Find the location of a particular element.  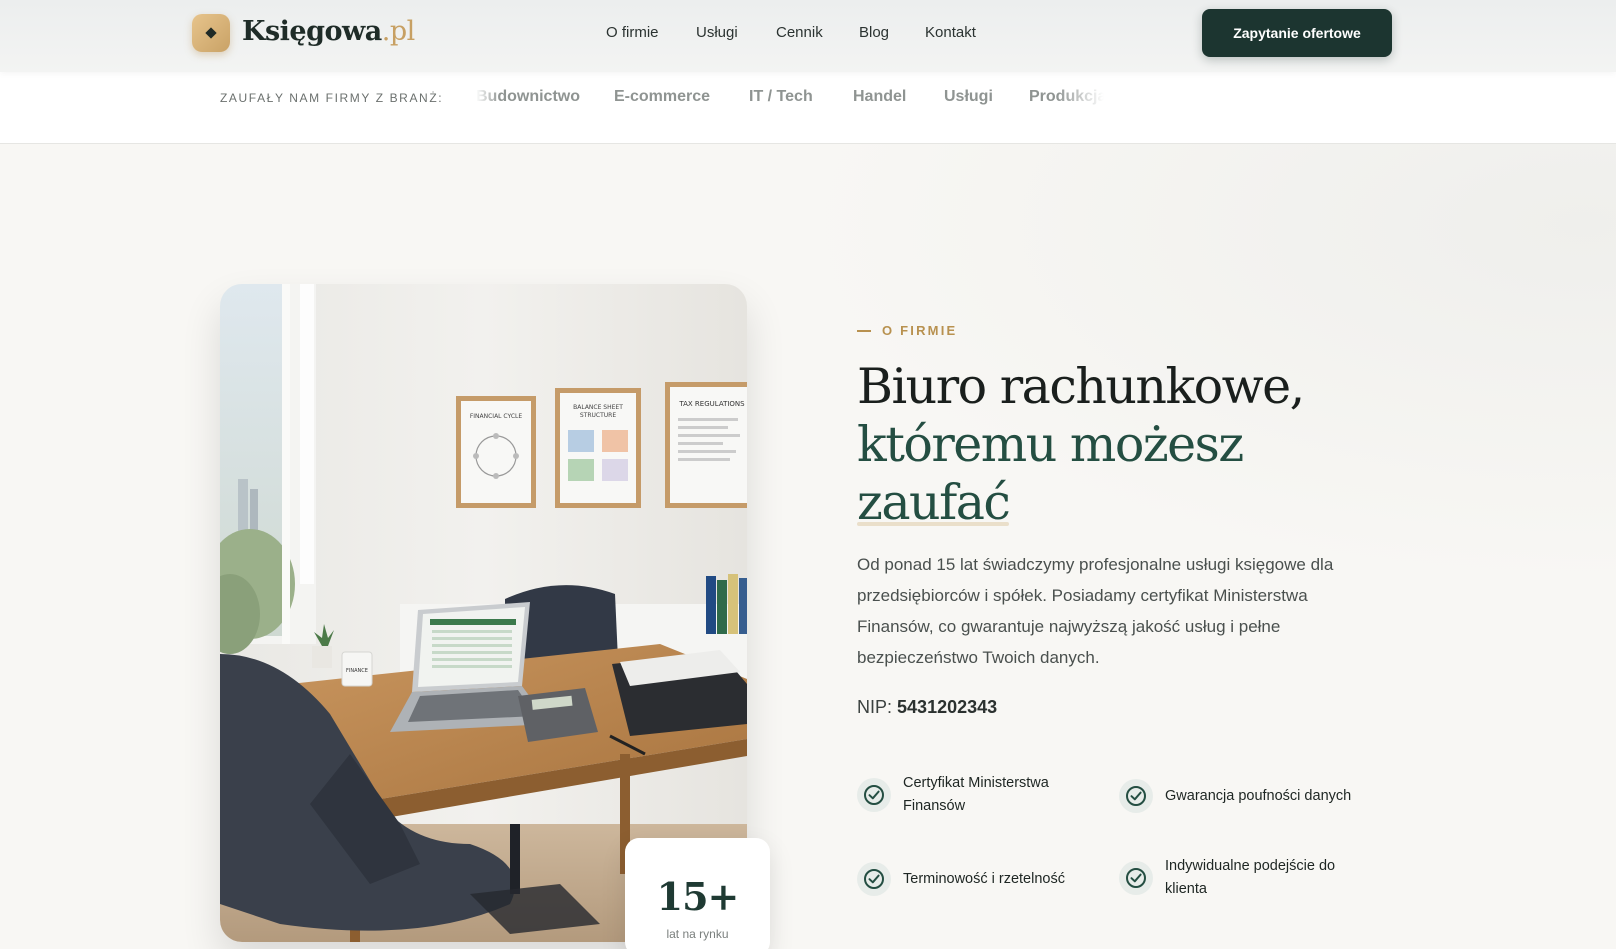

industries-label: ZAUFAŁY NAM FIRMY Z BRANŻ: is located at coordinates (332, 98).